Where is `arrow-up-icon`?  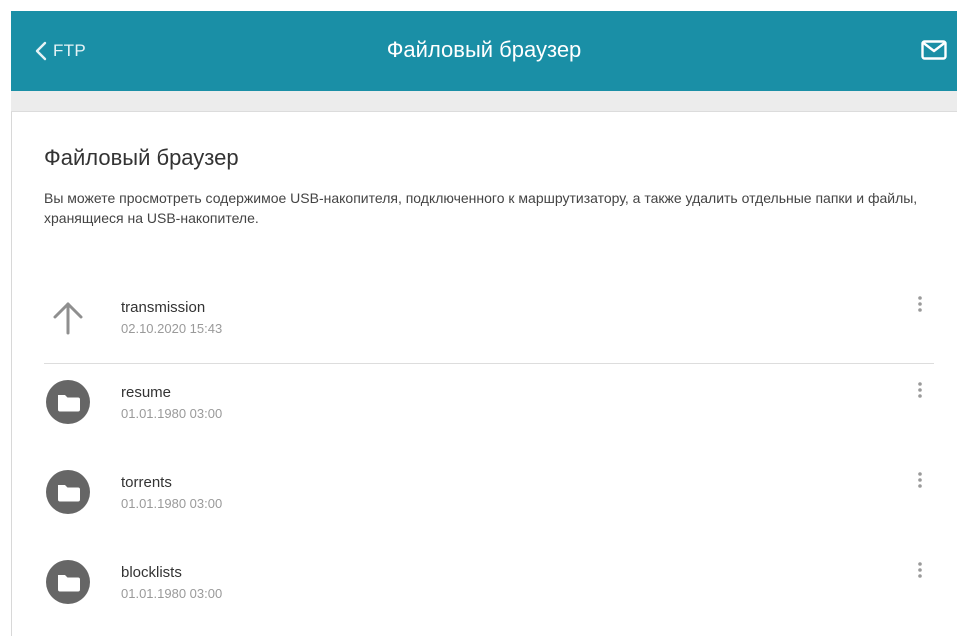
arrow-up-icon is located at coordinates (68, 318).